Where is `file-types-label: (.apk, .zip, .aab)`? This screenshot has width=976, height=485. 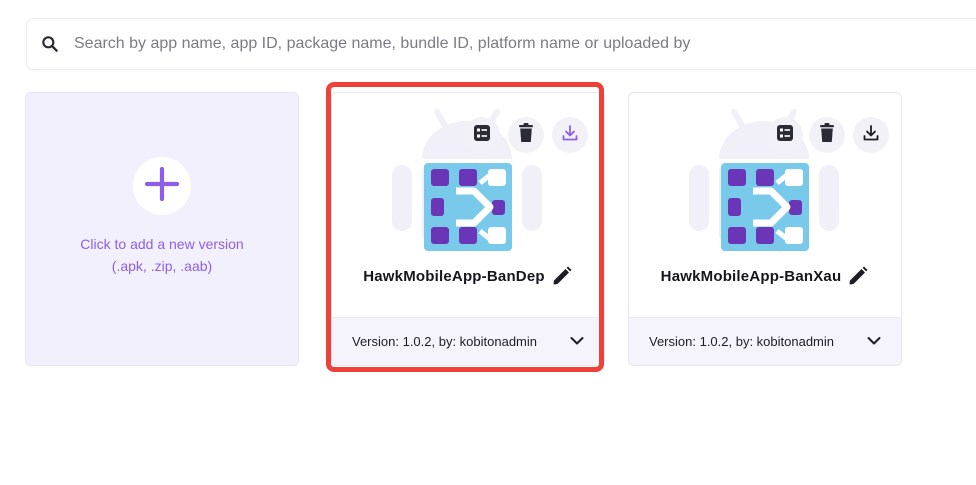
file-types-label: (.apk, .zip, .aab) is located at coordinates (162, 266).